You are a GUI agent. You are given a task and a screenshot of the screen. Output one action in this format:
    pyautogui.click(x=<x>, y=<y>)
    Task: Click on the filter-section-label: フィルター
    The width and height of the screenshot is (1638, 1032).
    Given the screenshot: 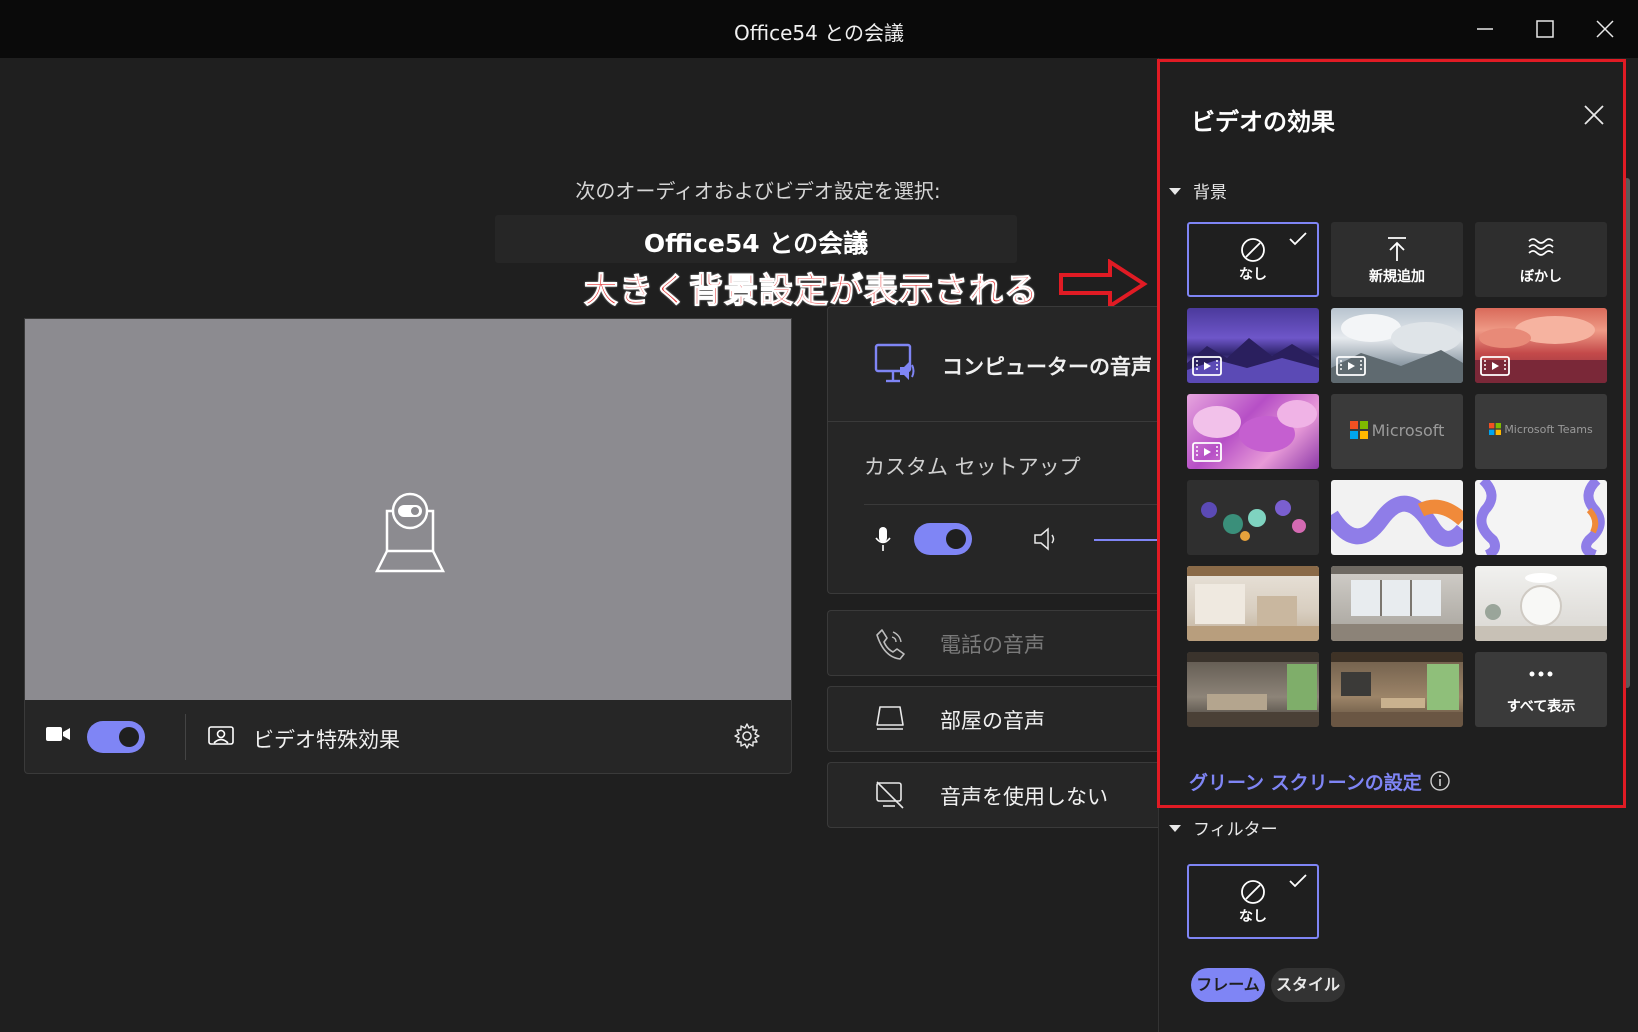 What is the action you would take?
    pyautogui.click(x=1235, y=830)
    